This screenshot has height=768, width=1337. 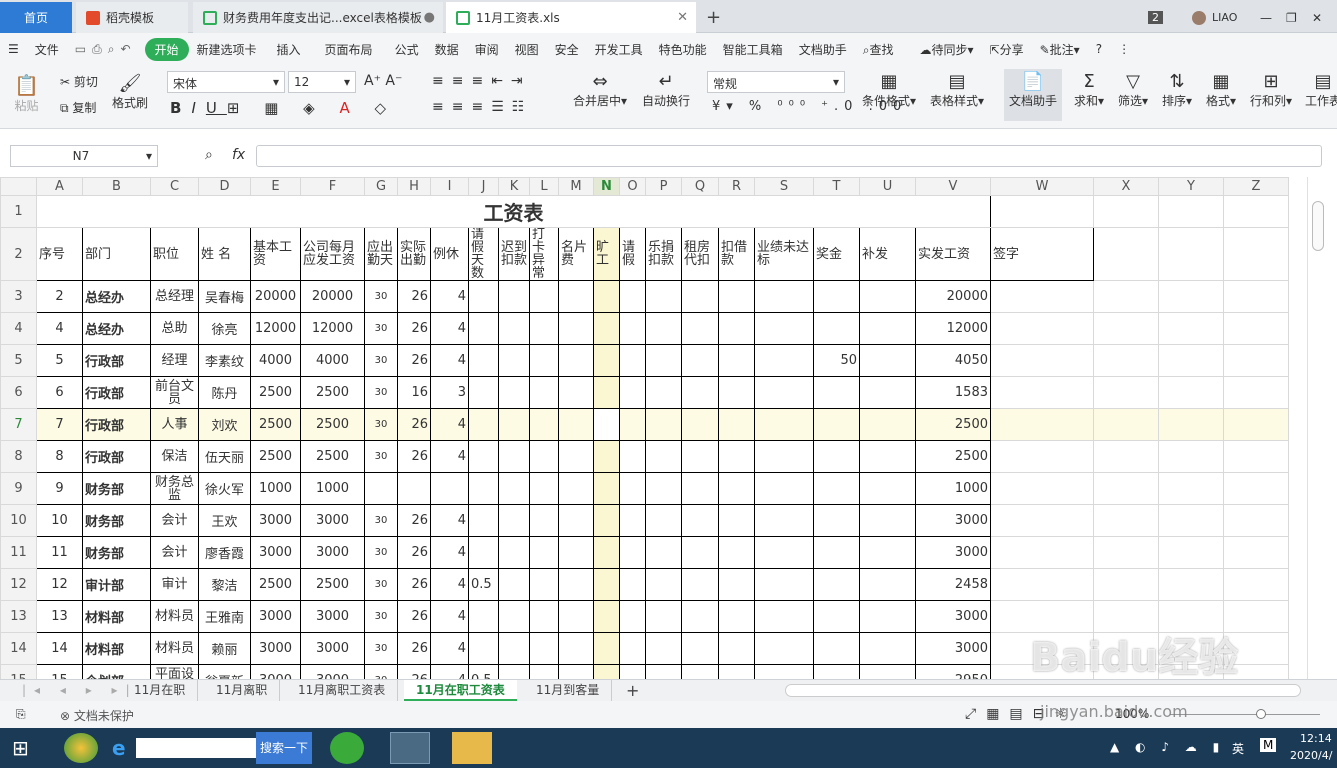 I want to click on header-cell: 实发工资, so click(x=953, y=254).